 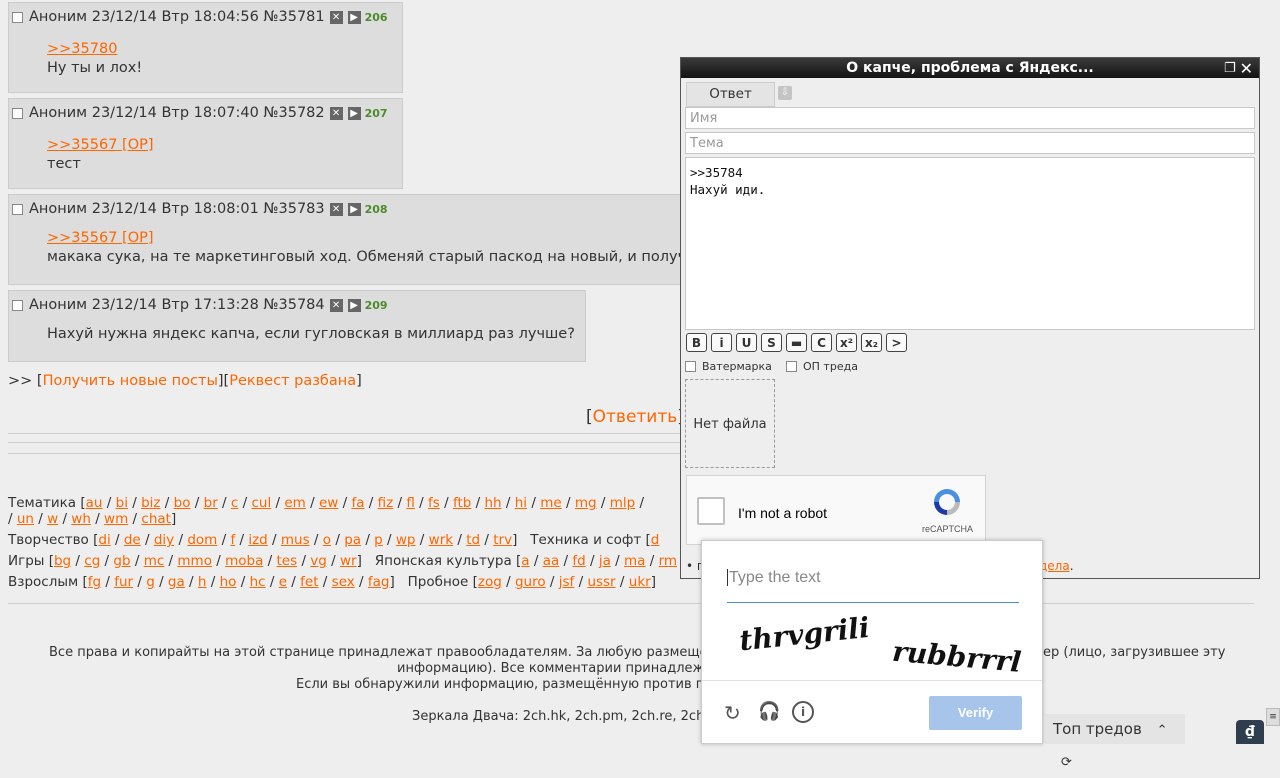 I want to click on board-link-fg: fg, so click(x=94, y=582).